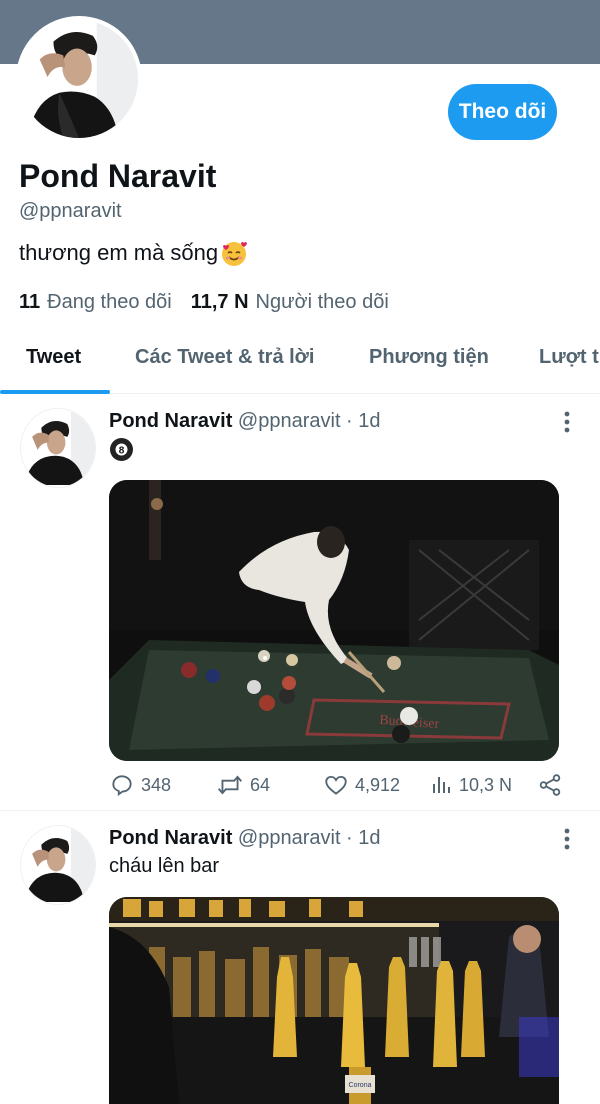 The image size is (600, 1104). I want to click on followers-label: Người theo dõi, so click(322, 302).